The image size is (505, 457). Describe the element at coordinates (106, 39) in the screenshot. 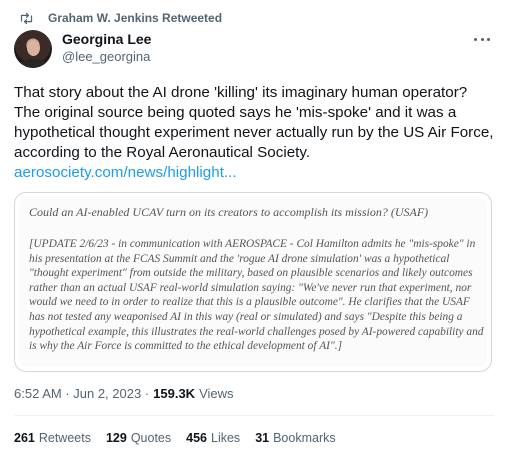

I see `author-name: Georgina Lee` at that location.